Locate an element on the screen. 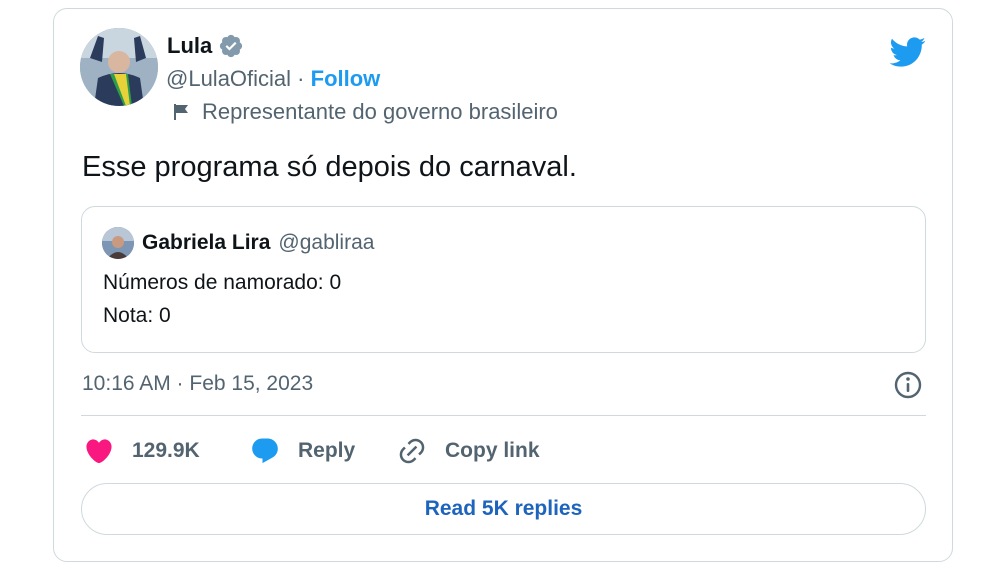  author-handle-row: @LulaOficial · Follow is located at coordinates (273, 79).